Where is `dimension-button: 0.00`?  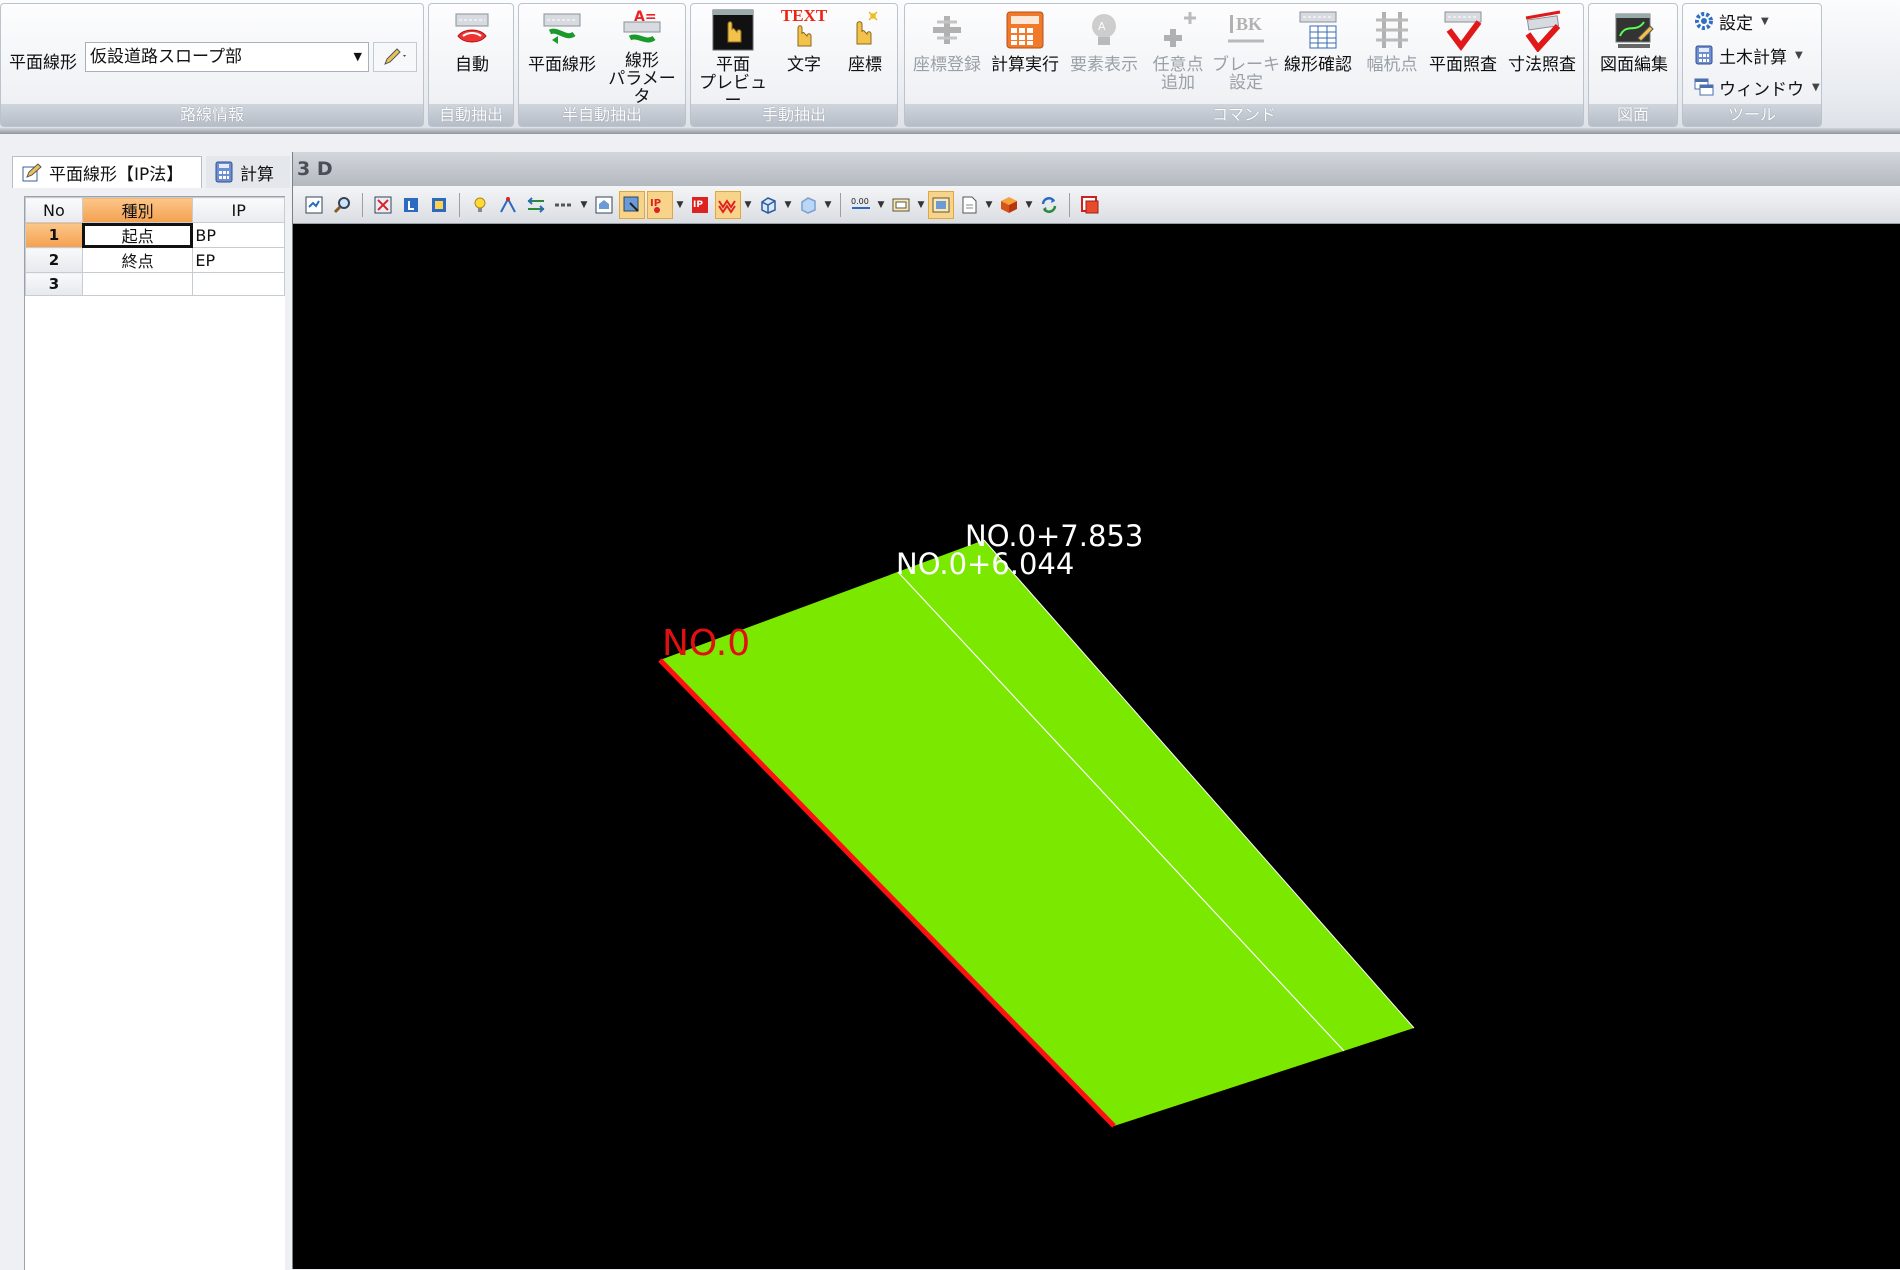 dimension-button: 0.00 is located at coordinates (861, 205).